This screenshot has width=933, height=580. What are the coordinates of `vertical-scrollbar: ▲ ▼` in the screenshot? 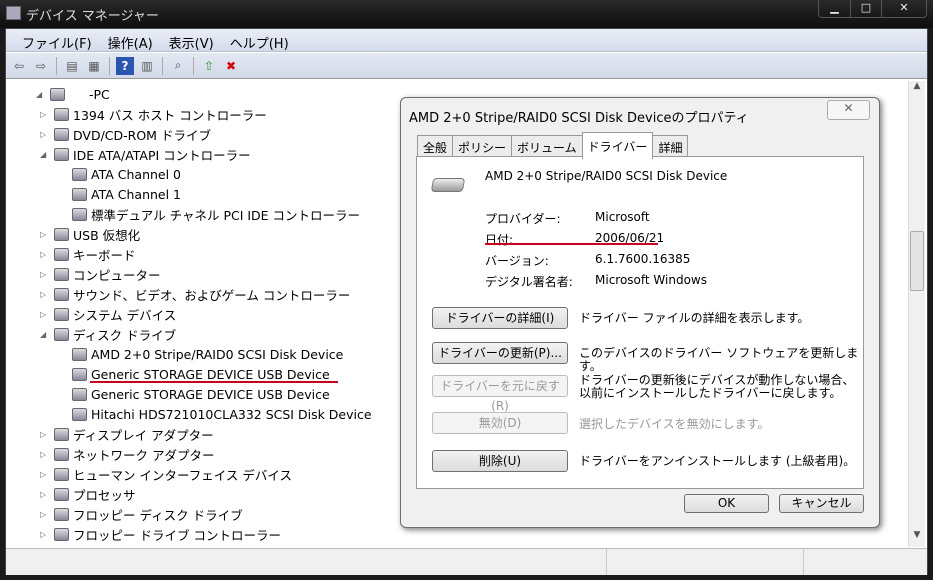 It's located at (916, 314).